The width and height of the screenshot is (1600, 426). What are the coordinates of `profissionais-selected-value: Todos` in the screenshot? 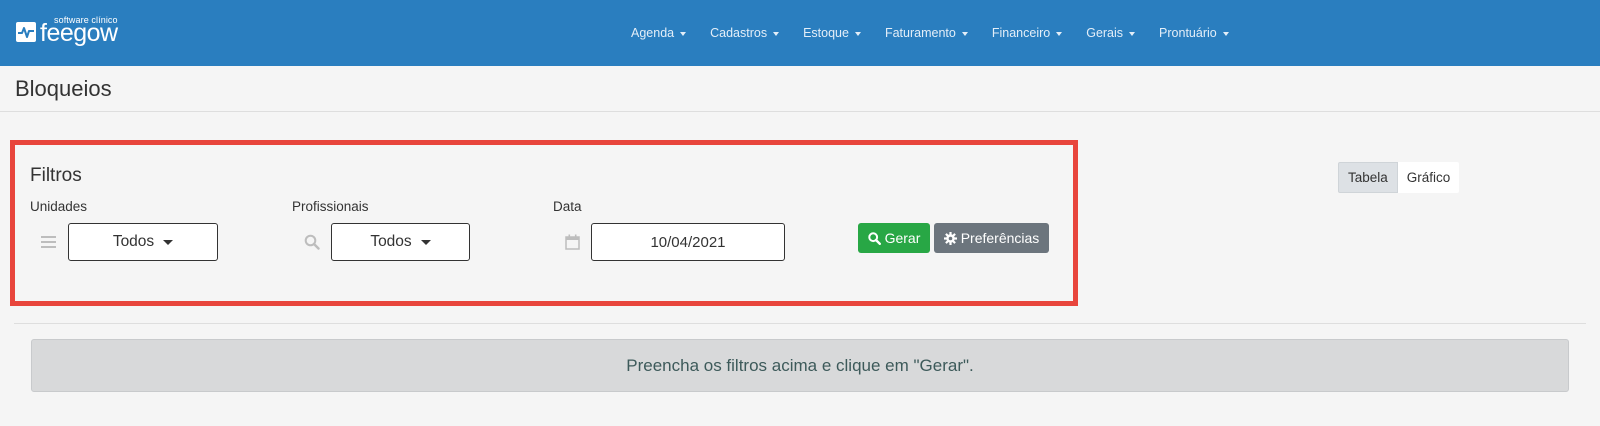 It's located at (391, 241).